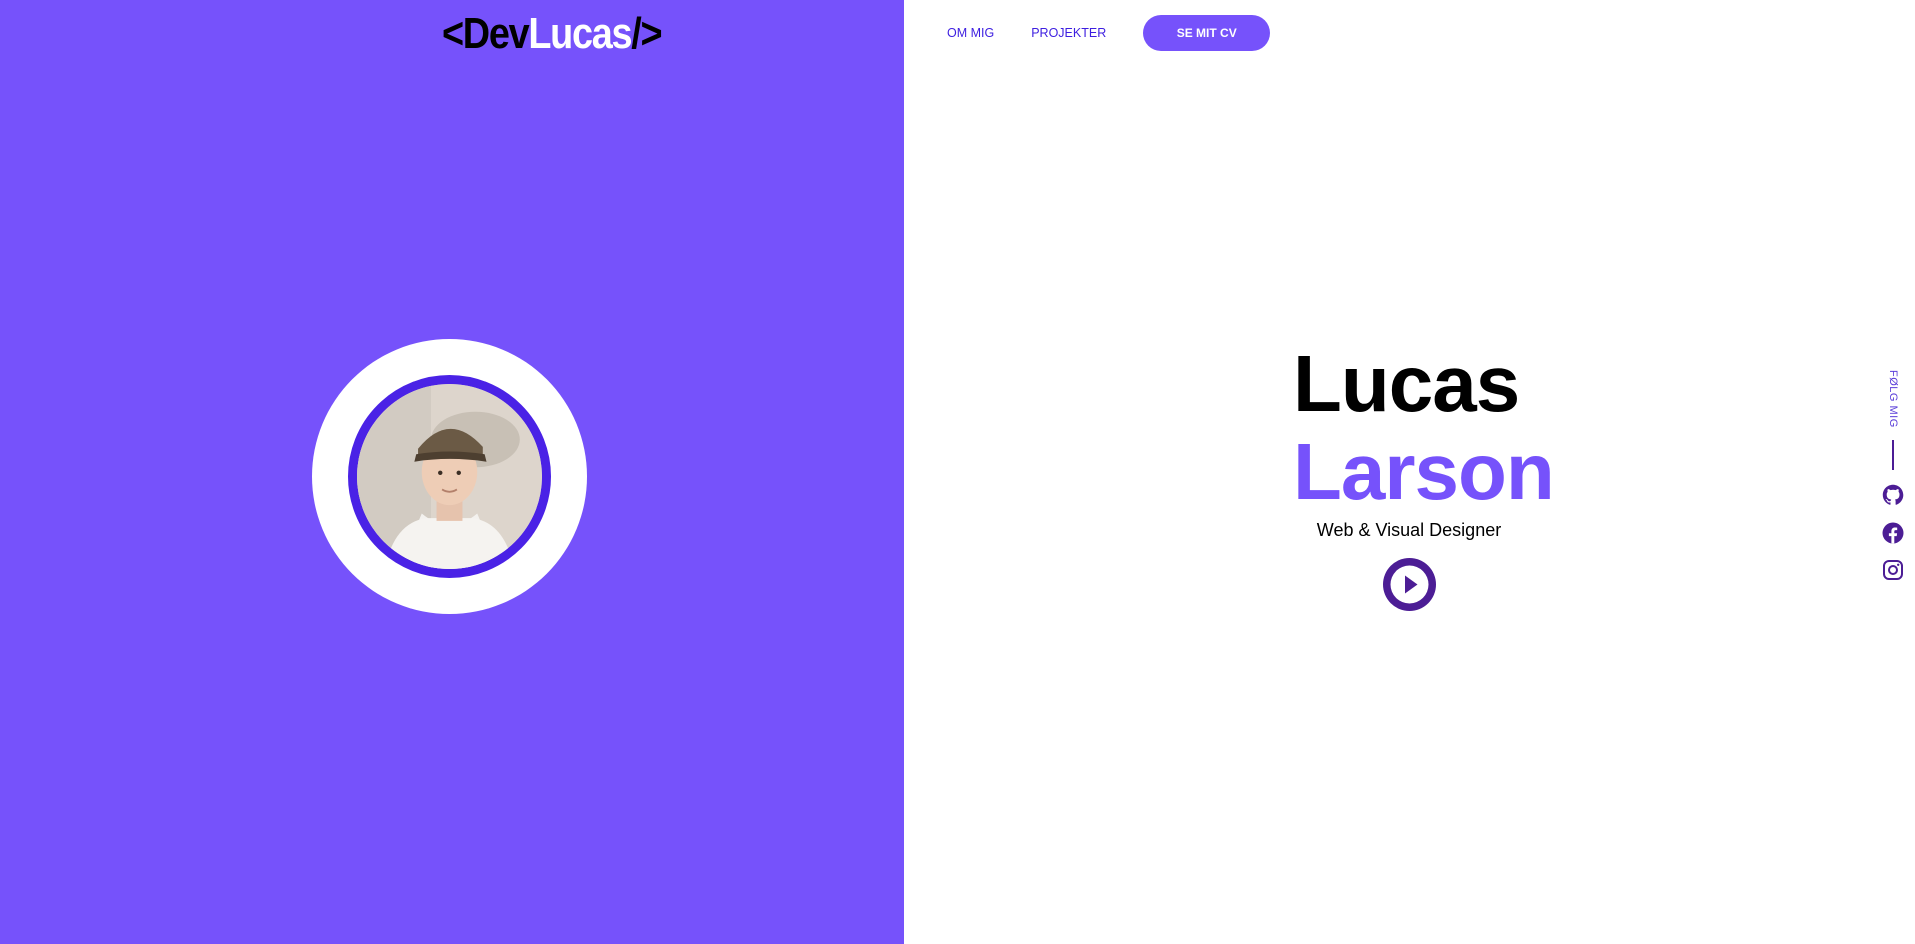 Image resolution: width=1915 pixels, height=944 pixels. I want to click on nav-link-projekter: PROJEKTER, so click(1068, 33).